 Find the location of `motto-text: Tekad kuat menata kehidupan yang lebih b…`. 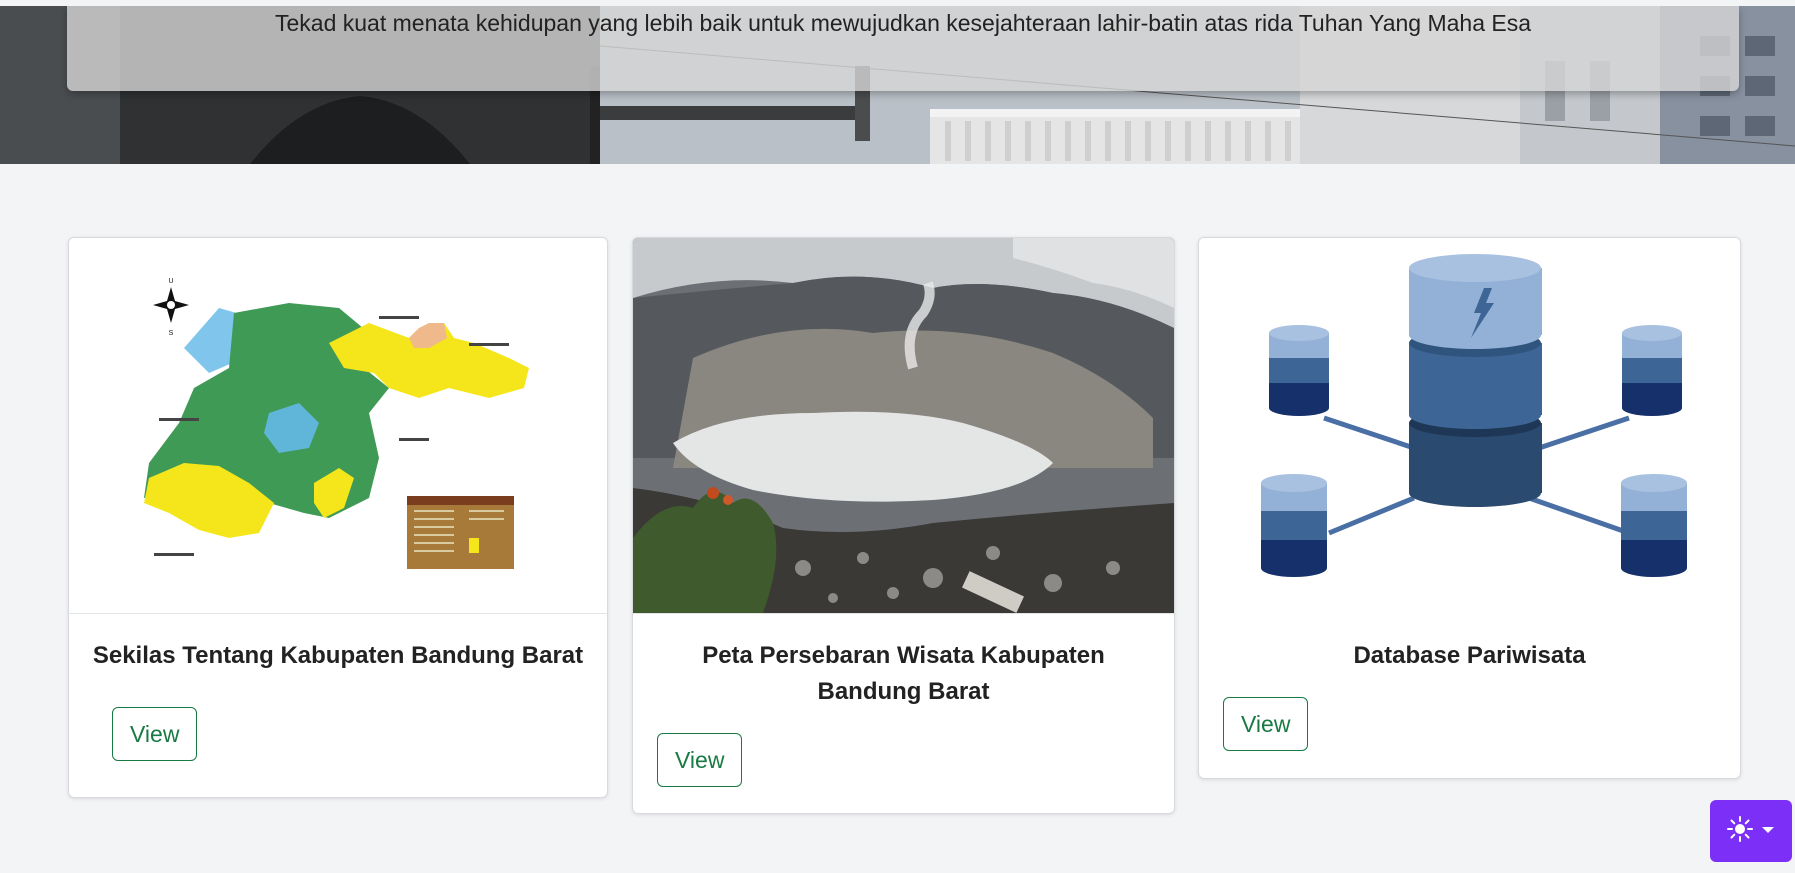

motto-text: Tekad kuat menata kehidupan yang lebih b… is located at coordinates (903, 23).